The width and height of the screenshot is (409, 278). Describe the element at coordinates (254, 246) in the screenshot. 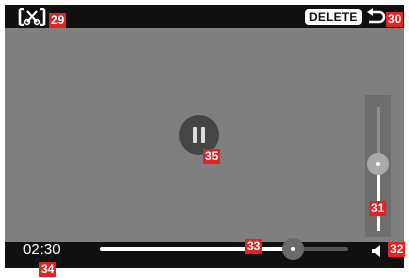

I see `callout-progress: 33` at that location.